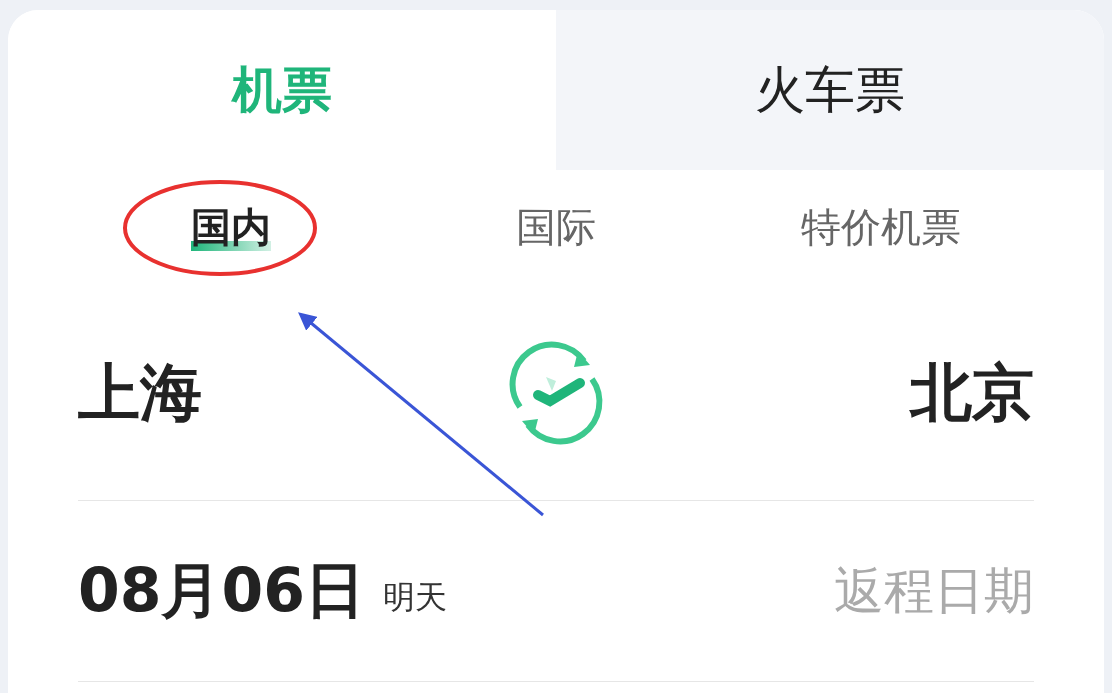 The height and width of the screenshot is (693, 1112). What do you see at coordinates (881, 227) in the screenshot?
I see `sub-tab: 特价机票` at bounding box center [881, 227].